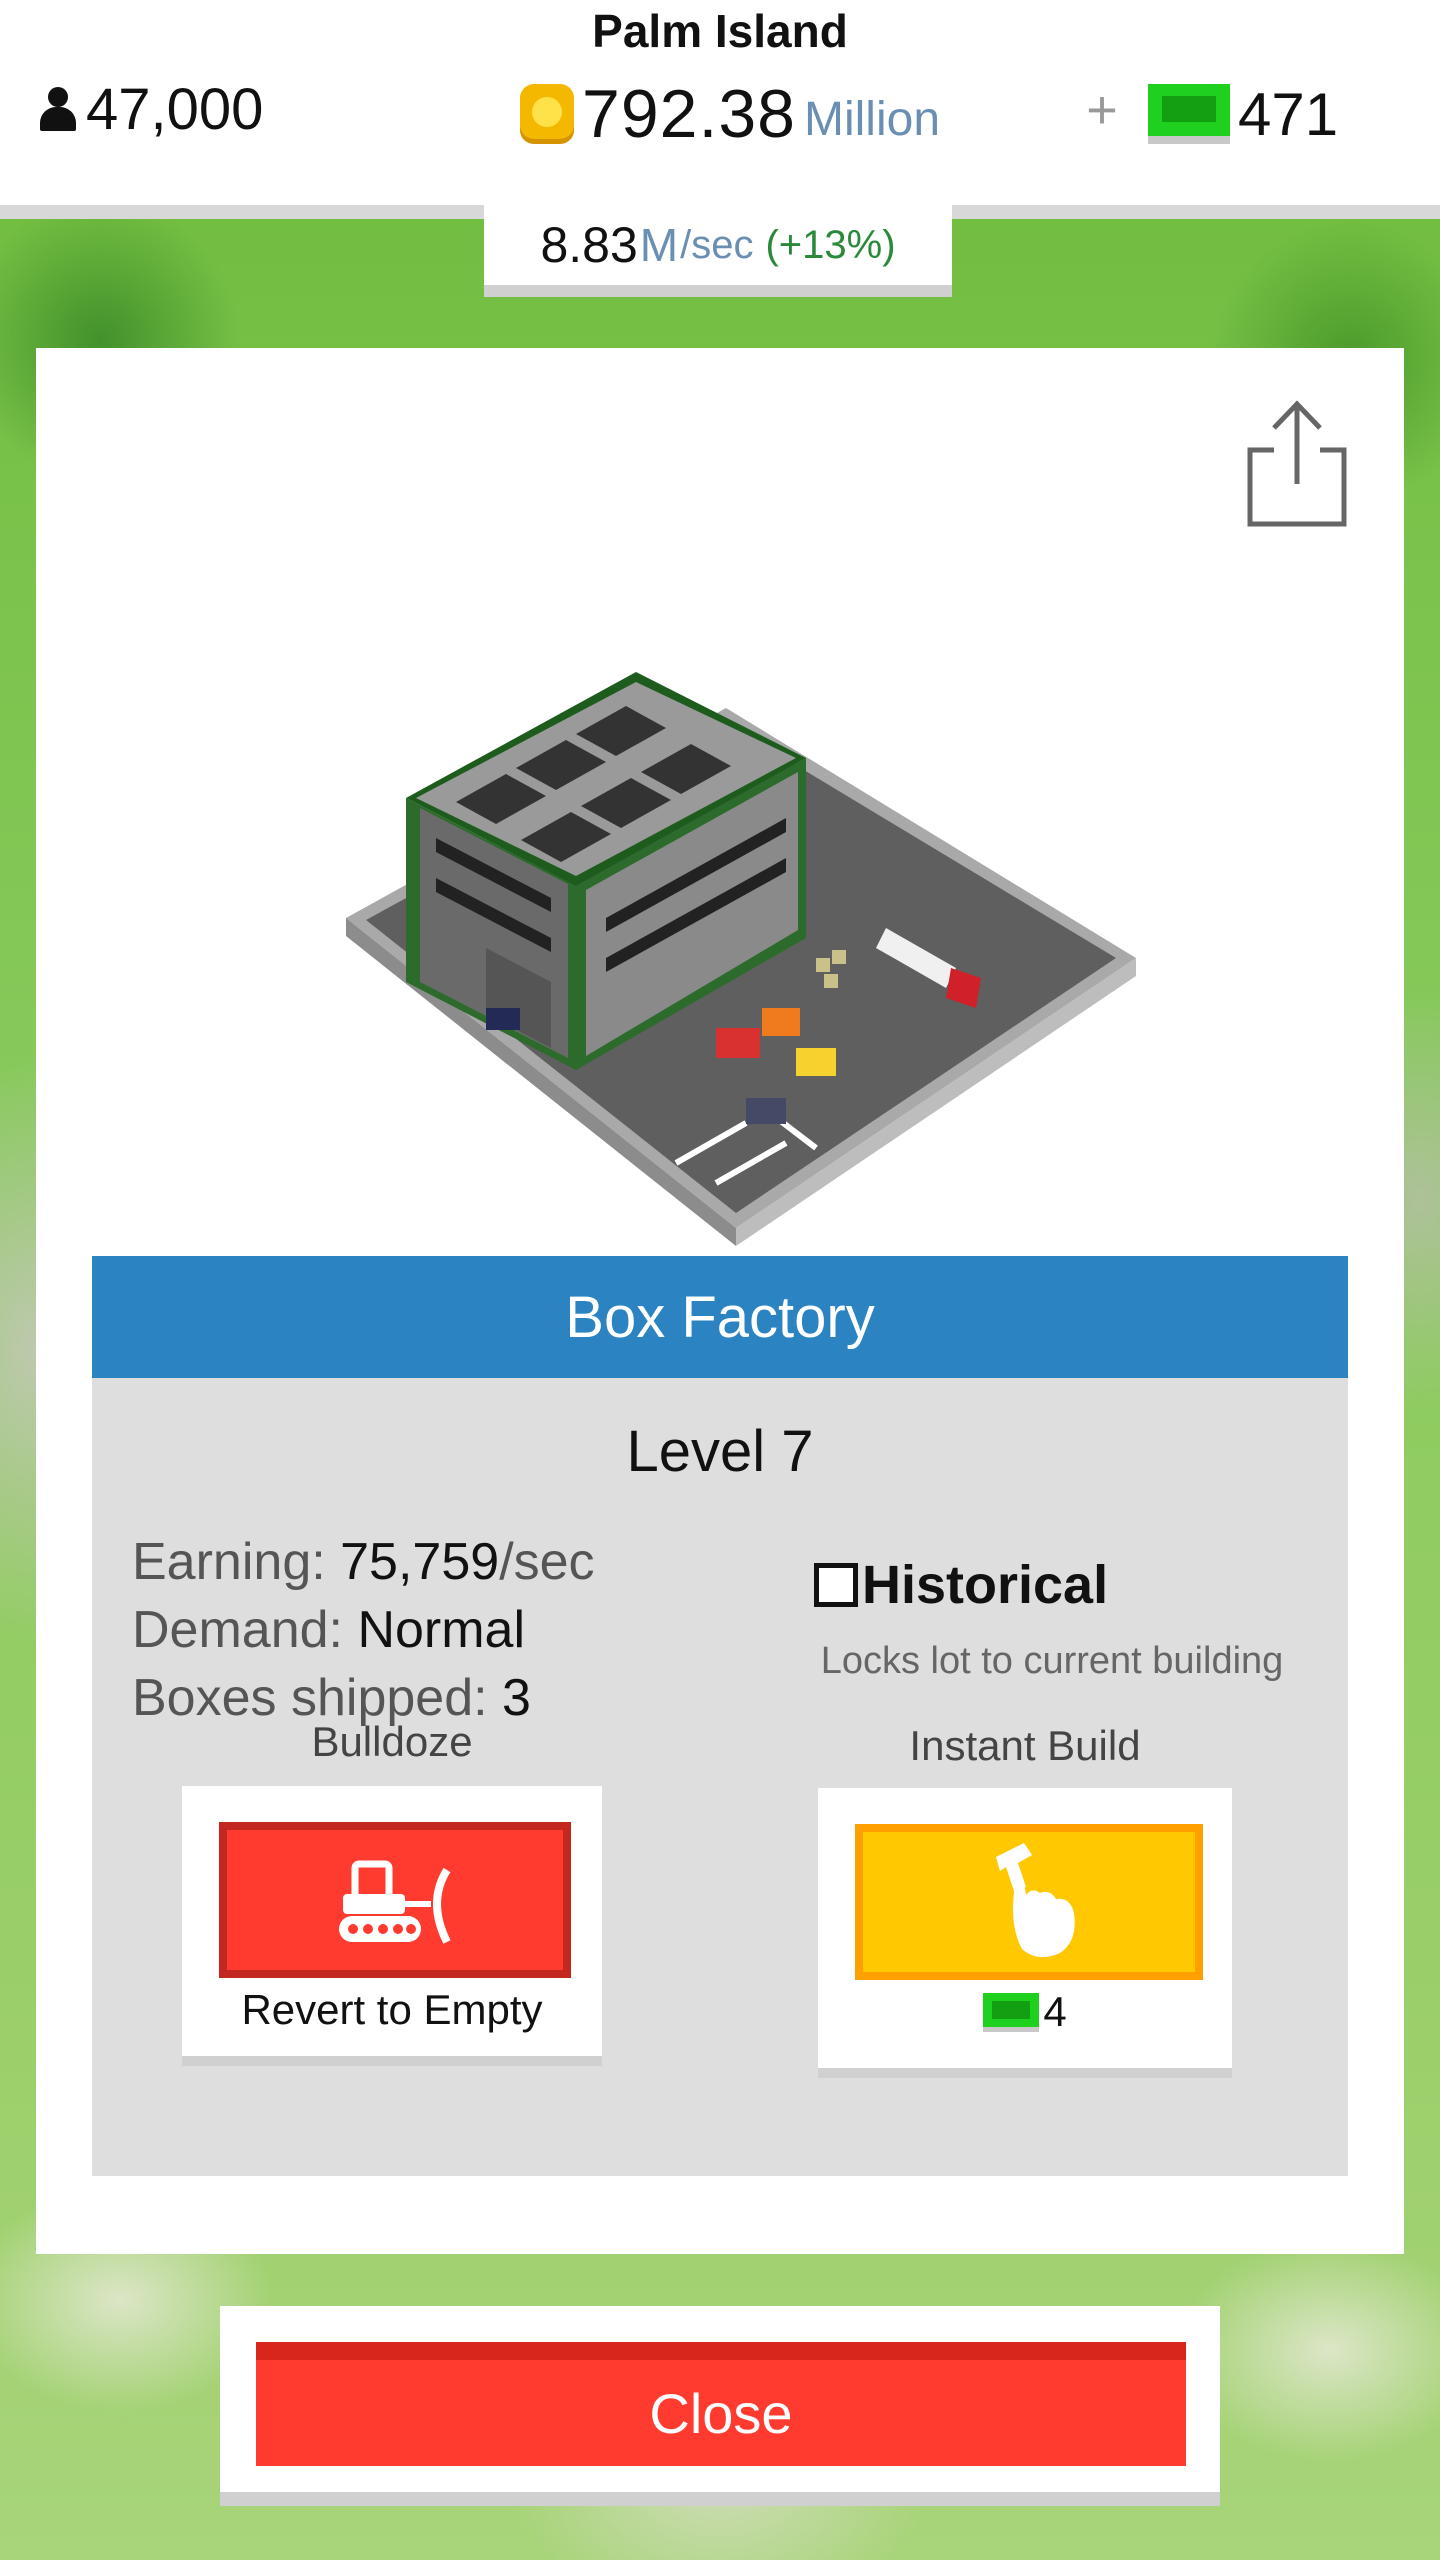 The image size is (1440, 2560). Describe the element at coordinates (229, 1562) in the screenshot. I see `earning-label: Earning:` at that location.